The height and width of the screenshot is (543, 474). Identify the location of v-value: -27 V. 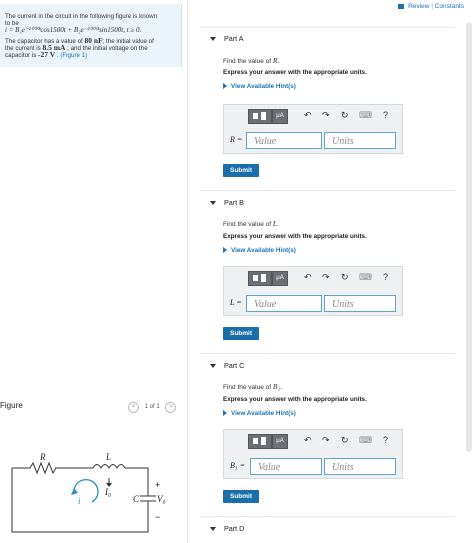
(47, 54).